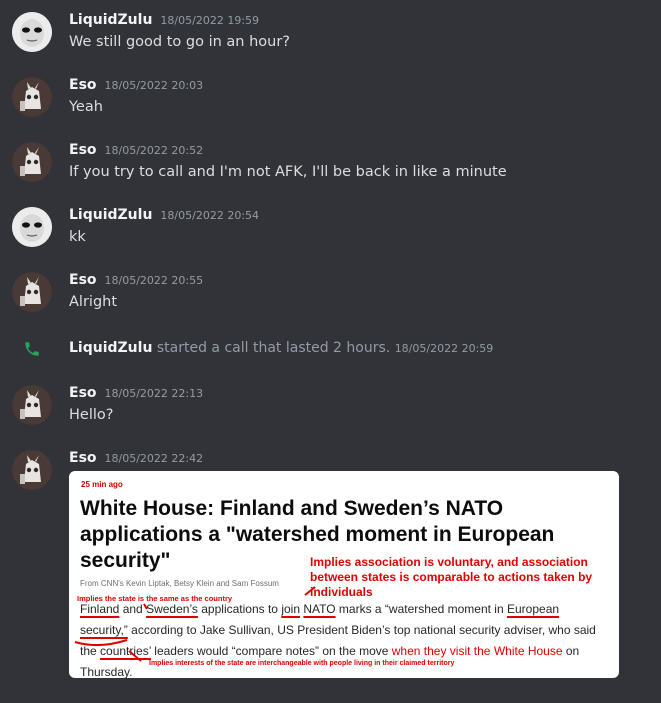 Image resolution: width=661 pixels, height=703 pixels. Describe the element at coordinates (91, 415) in the screenshot. I see `message-text: Hello?` at that location.